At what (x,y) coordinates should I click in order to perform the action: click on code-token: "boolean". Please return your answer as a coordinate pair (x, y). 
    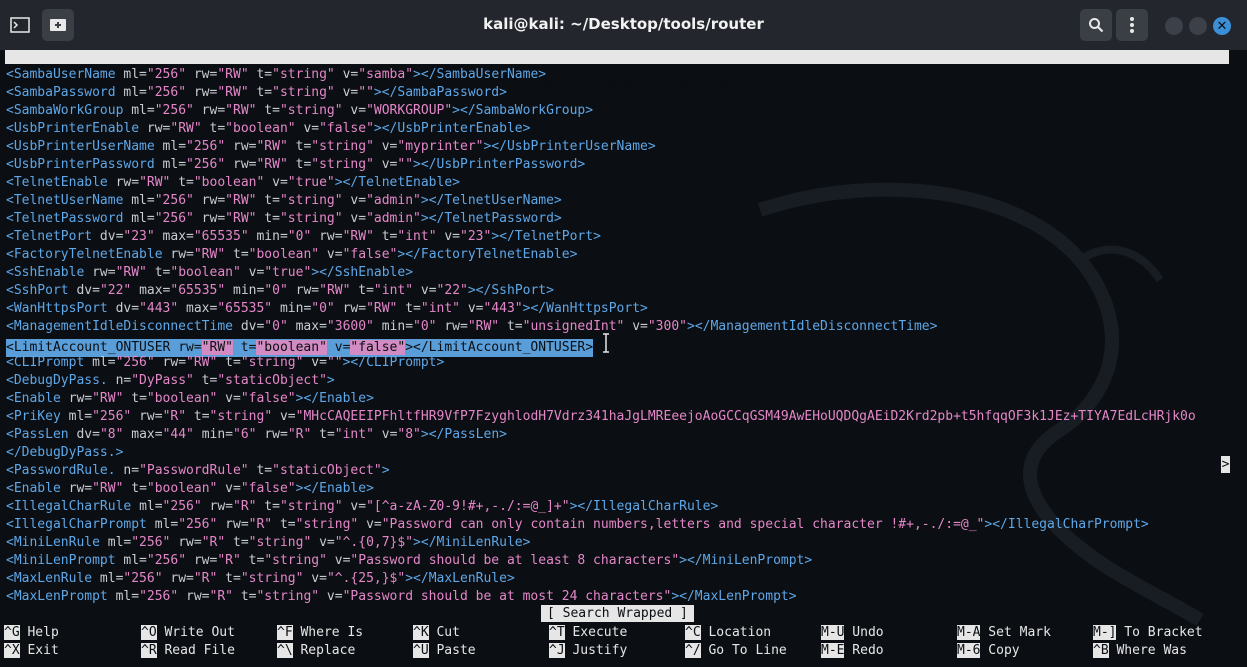
    Looking at the image, I should click on (182, 488).